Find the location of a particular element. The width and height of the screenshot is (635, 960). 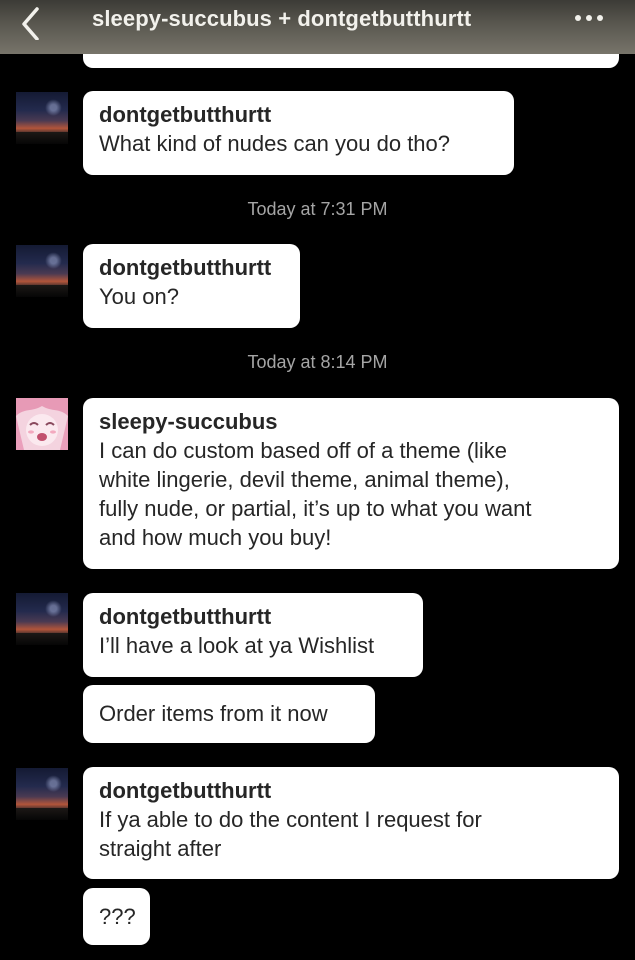

back-button is located at coordinates (31, 23).